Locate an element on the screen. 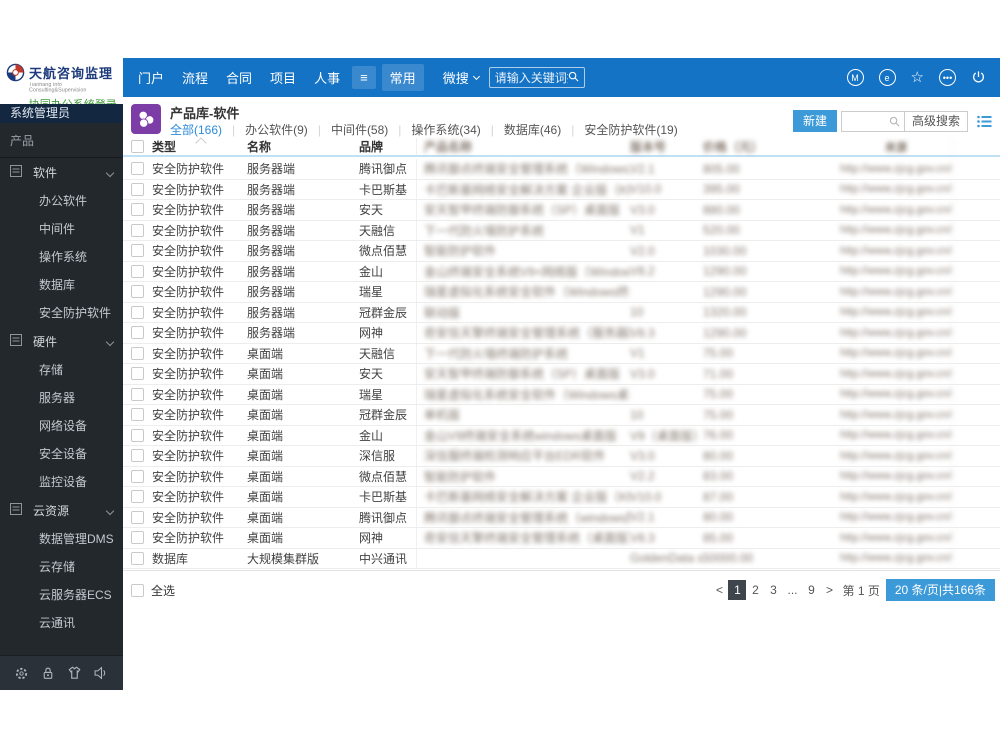 Image resolution: width=1000 pixels, height=750 pixels. tab-2: 办公软件(9) is located at coordinates (276, 129).